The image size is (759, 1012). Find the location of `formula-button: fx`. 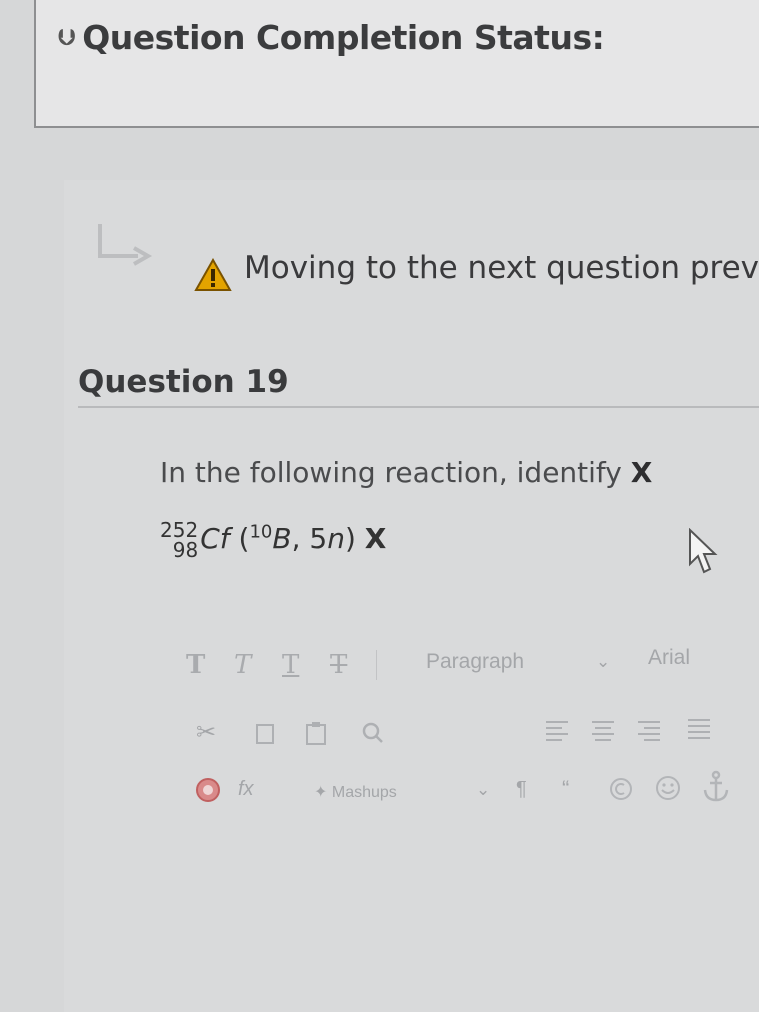

formula-button: fx is located at coordinates (246, 789).